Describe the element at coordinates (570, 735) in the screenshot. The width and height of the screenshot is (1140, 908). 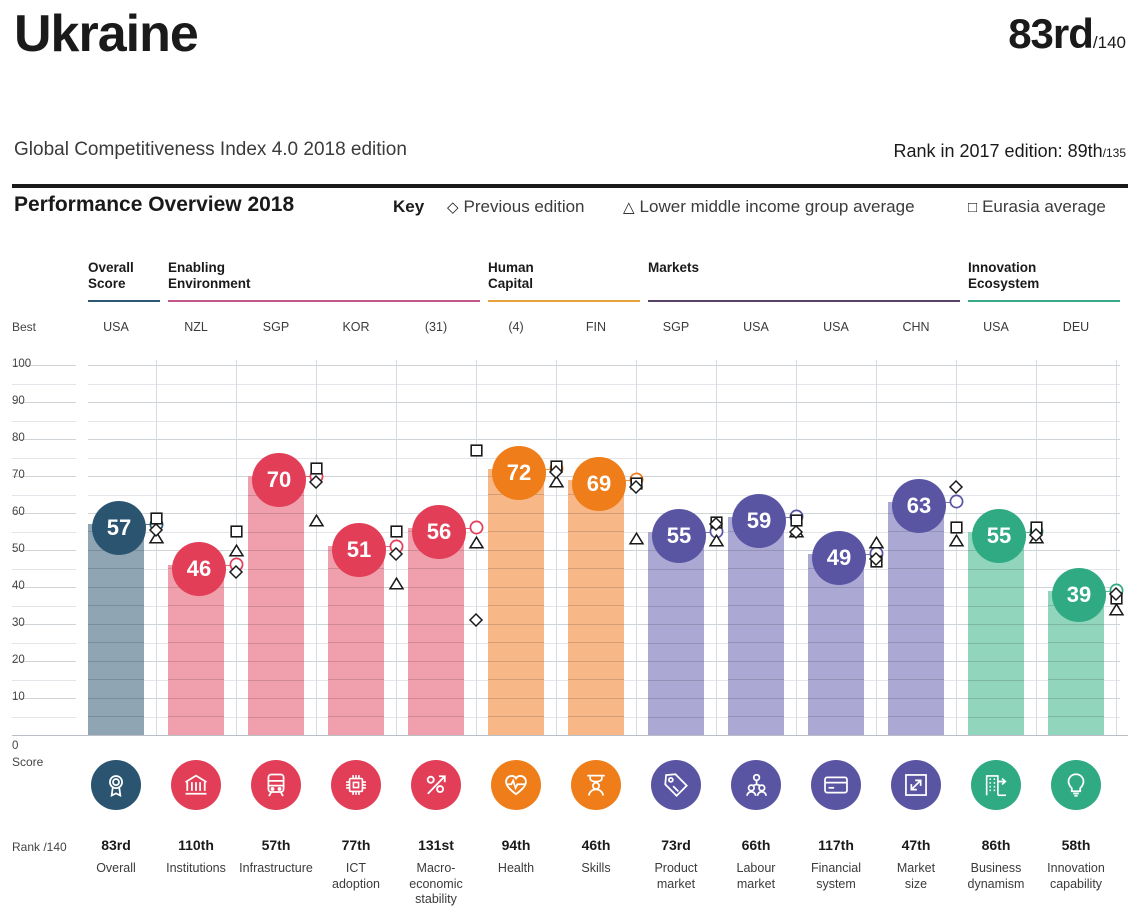
I see `zero-axis-line` at that location.